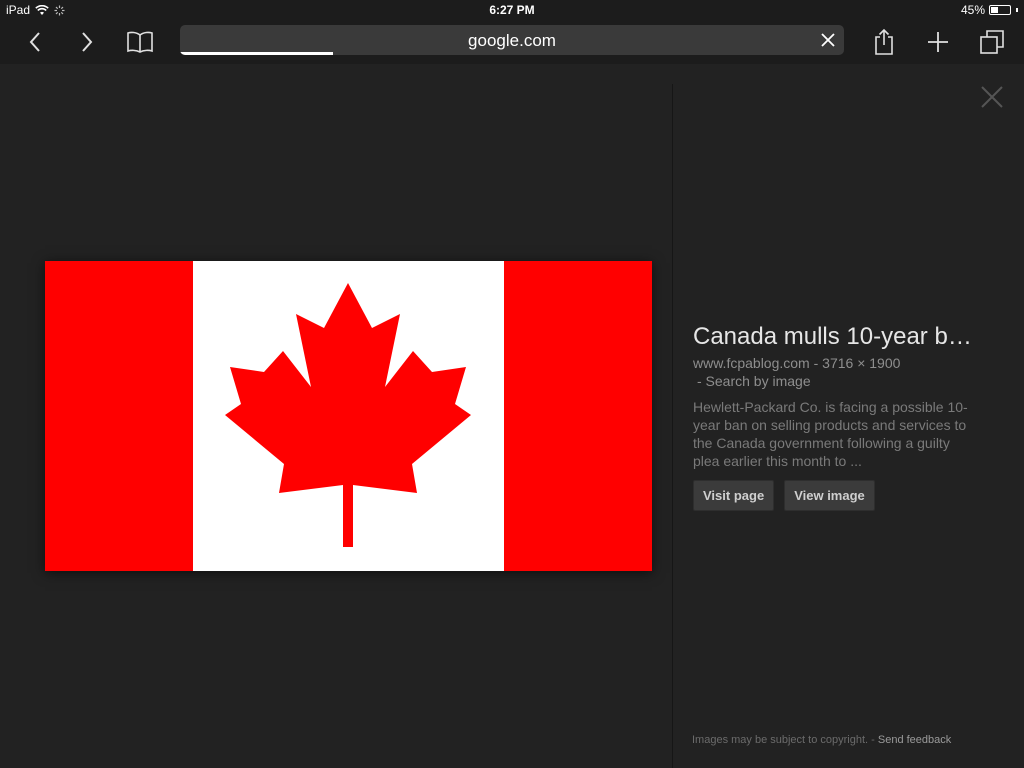 The image size is (1024, 768). What do you see at coordinates (994, 10) in the screenshot?
I see `battery-fill` at bounding box center [994, 10].